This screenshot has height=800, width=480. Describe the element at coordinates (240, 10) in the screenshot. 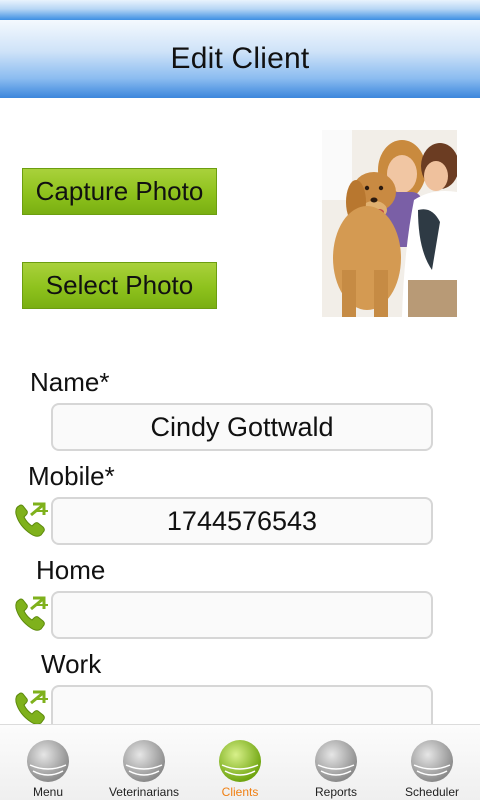

I see `status-bar` at that location.